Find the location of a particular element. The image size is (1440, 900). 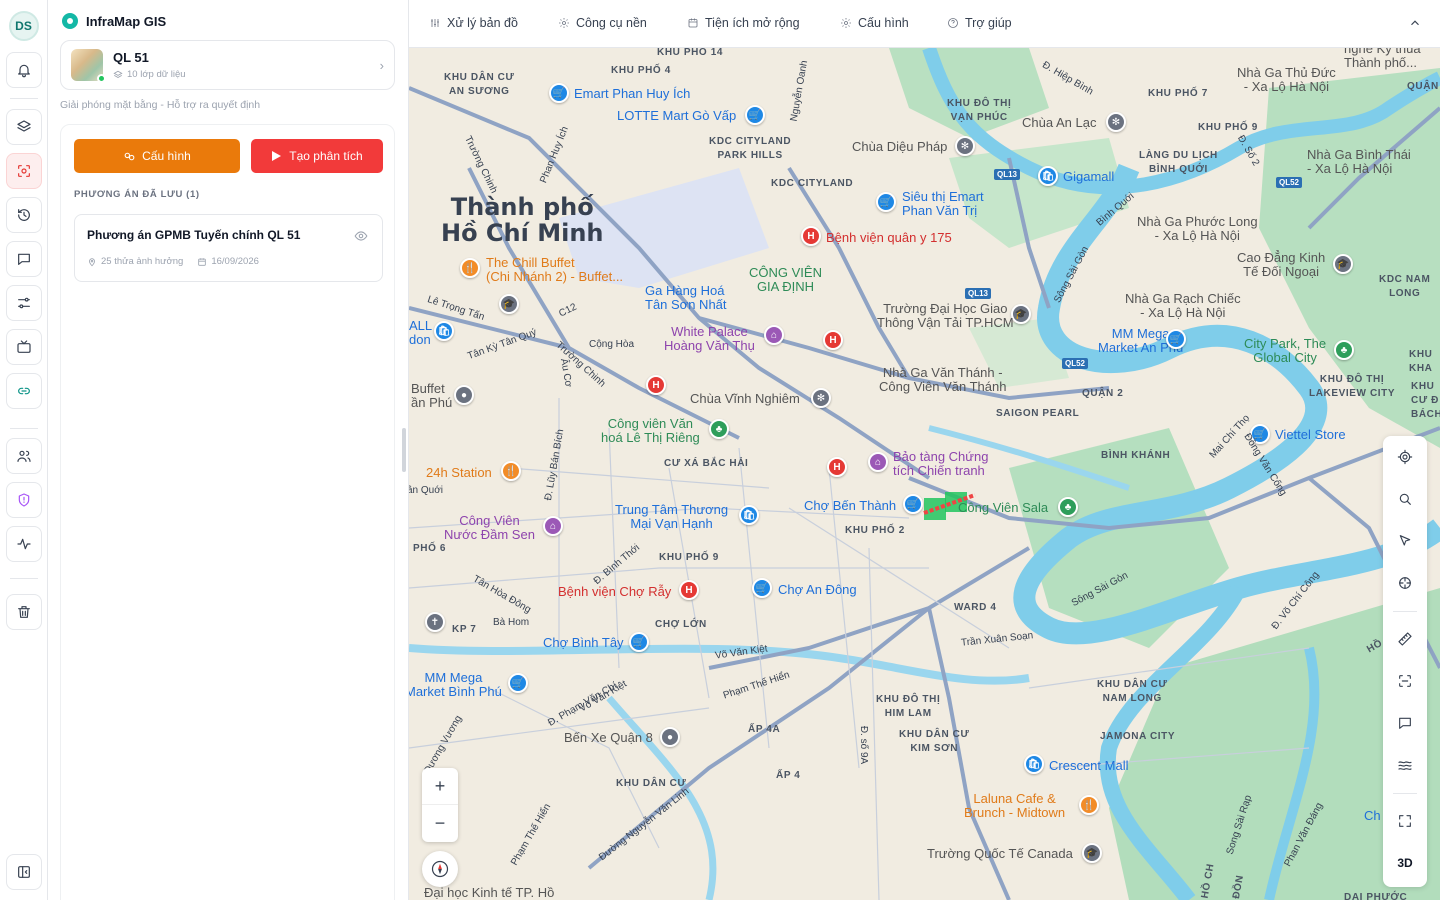

crosshair-icon is located at coordinates (1405, 583).